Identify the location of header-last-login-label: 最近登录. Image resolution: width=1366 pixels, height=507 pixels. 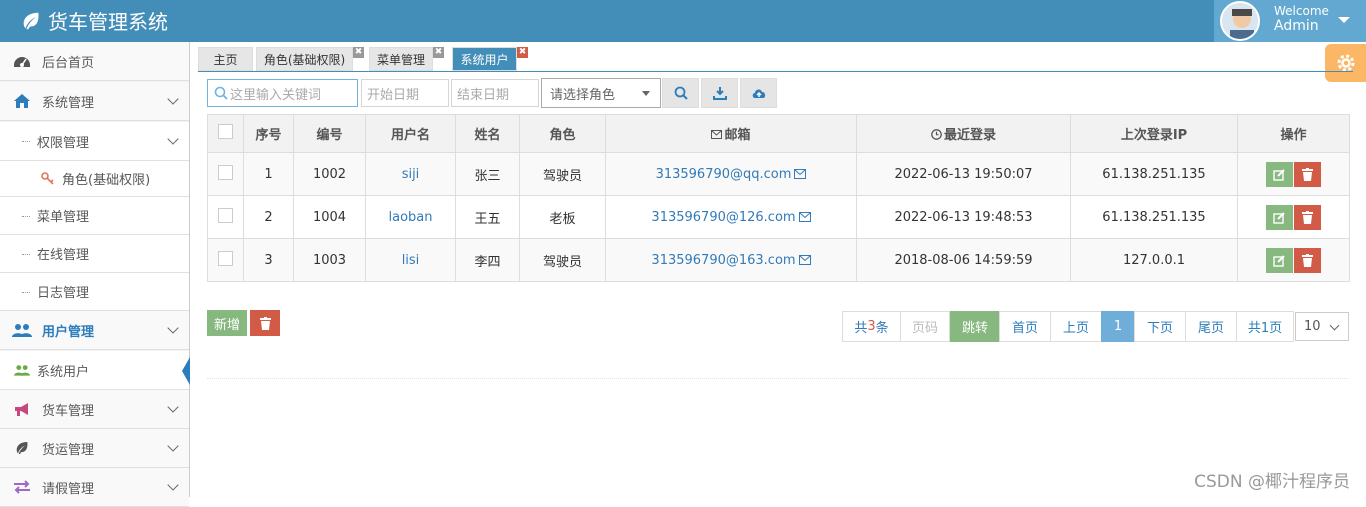
(969, 135).